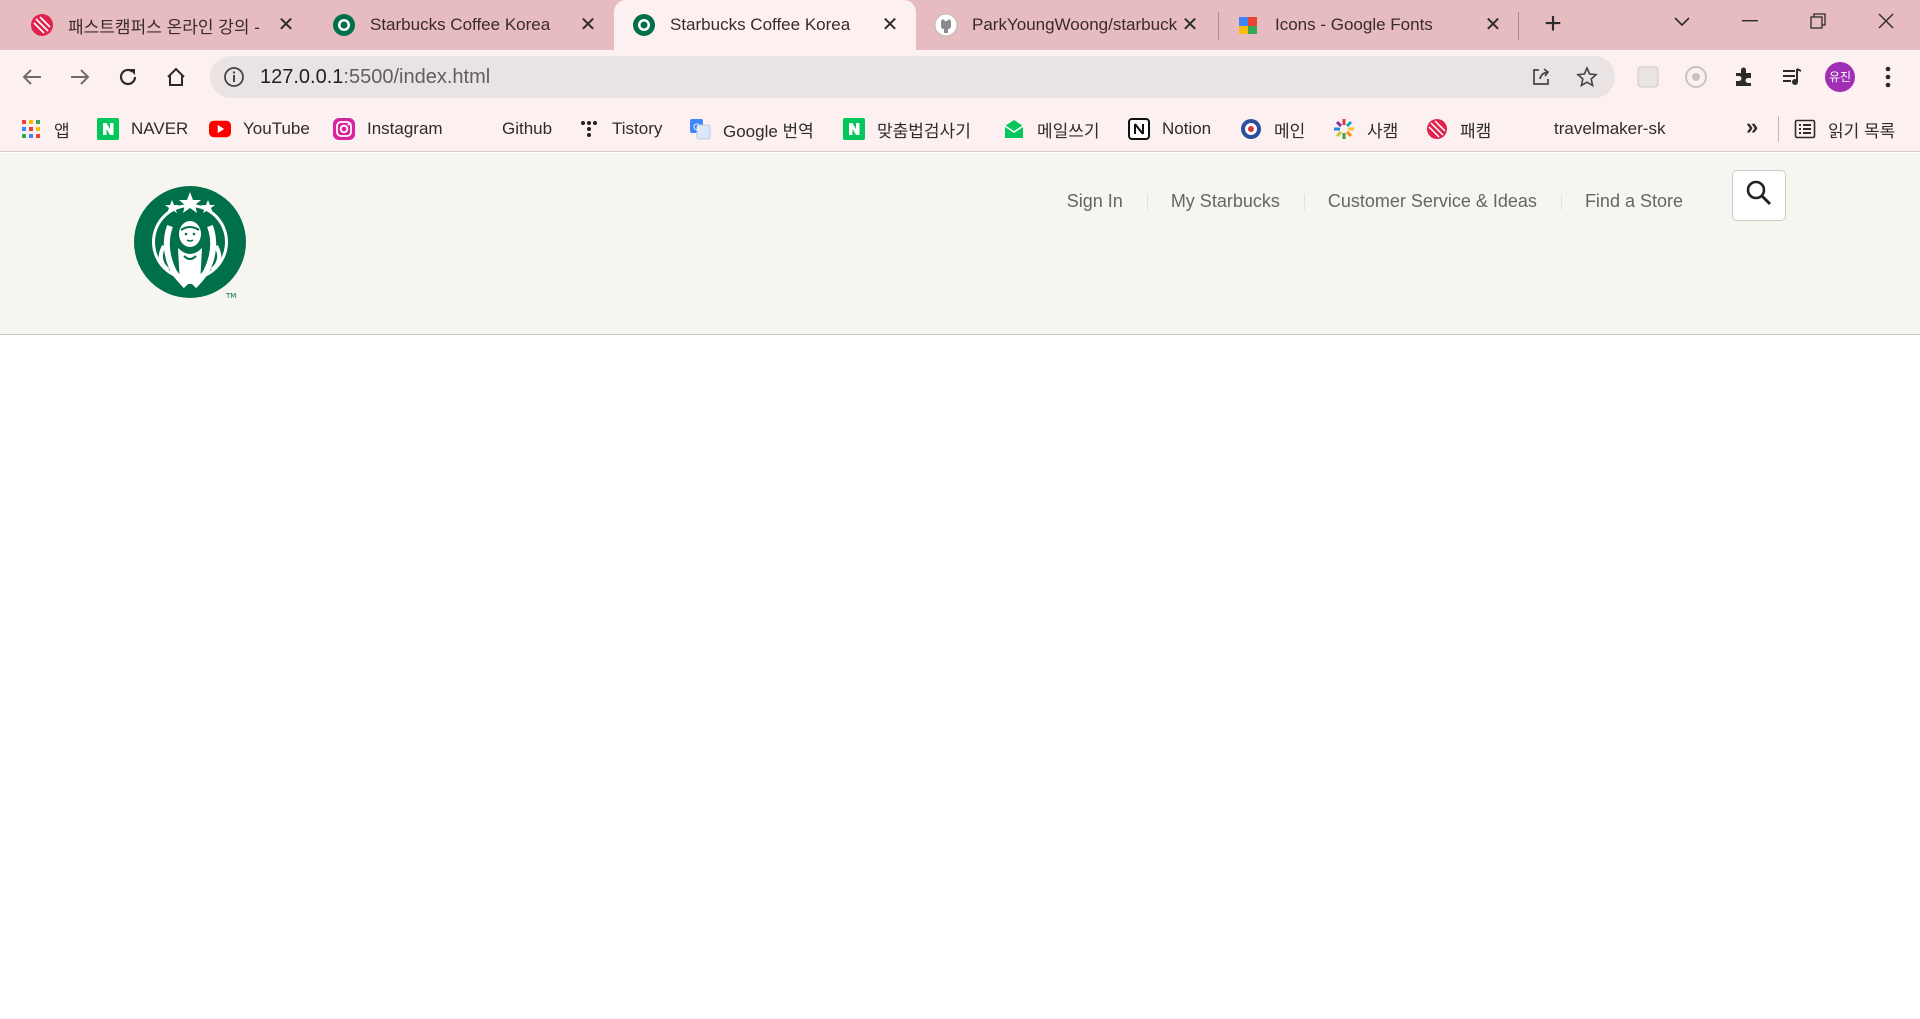  I want to click on github-icon, so click(946, 25).